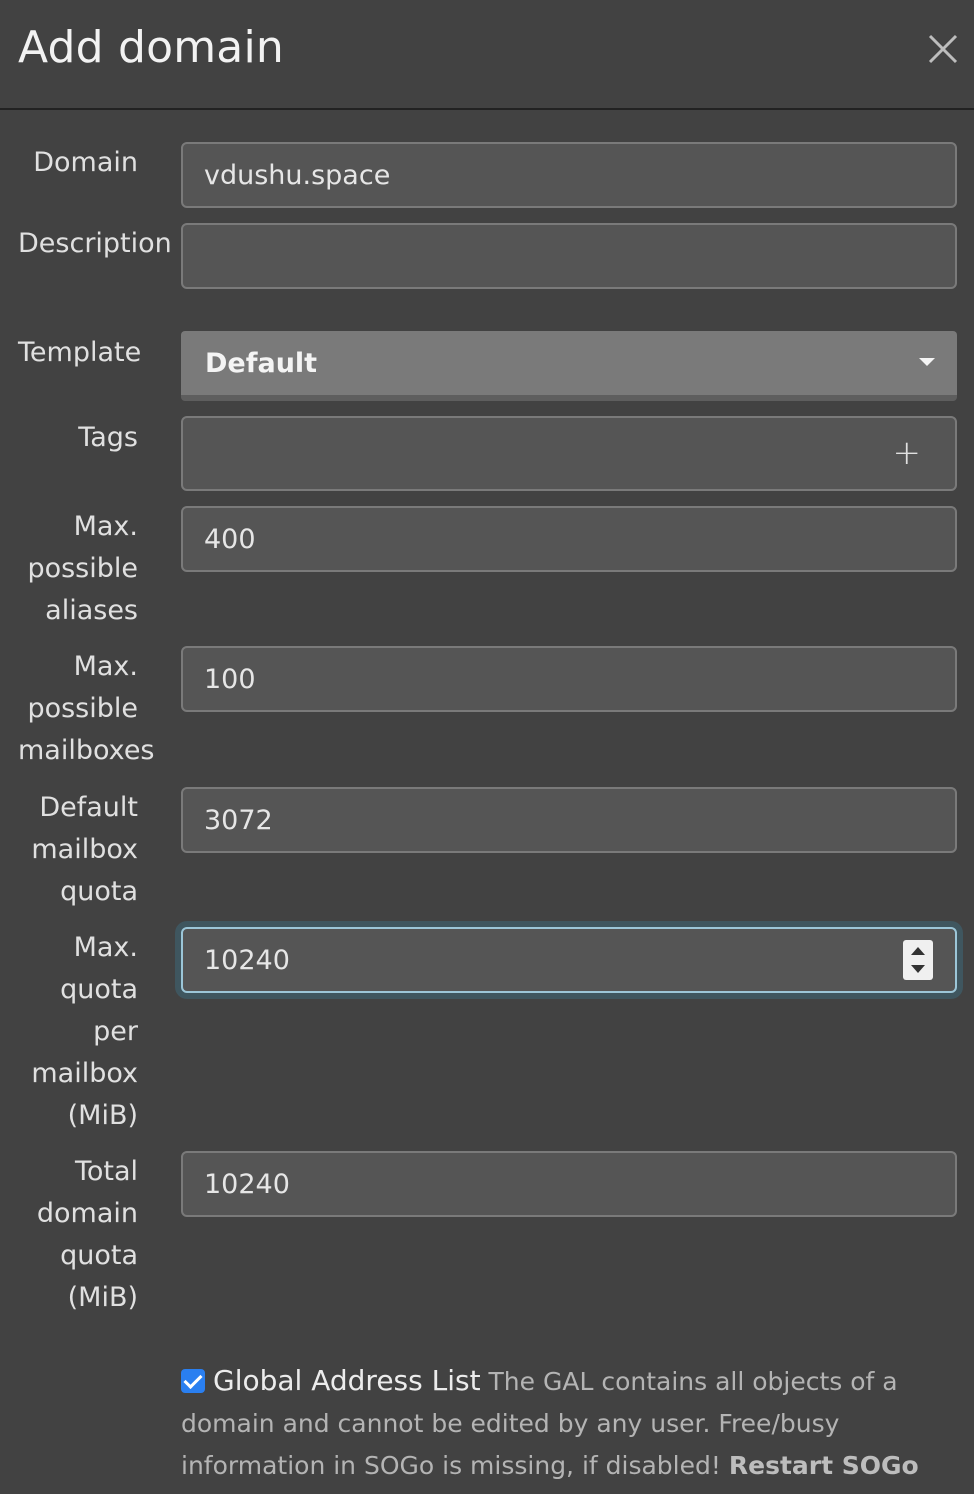 Image resolution: width=974 pixels, height=1494 pixels. What do you see at coordinates (569, 256) in the screenshot?
I see `description-input` at bounding box center [569, 256].